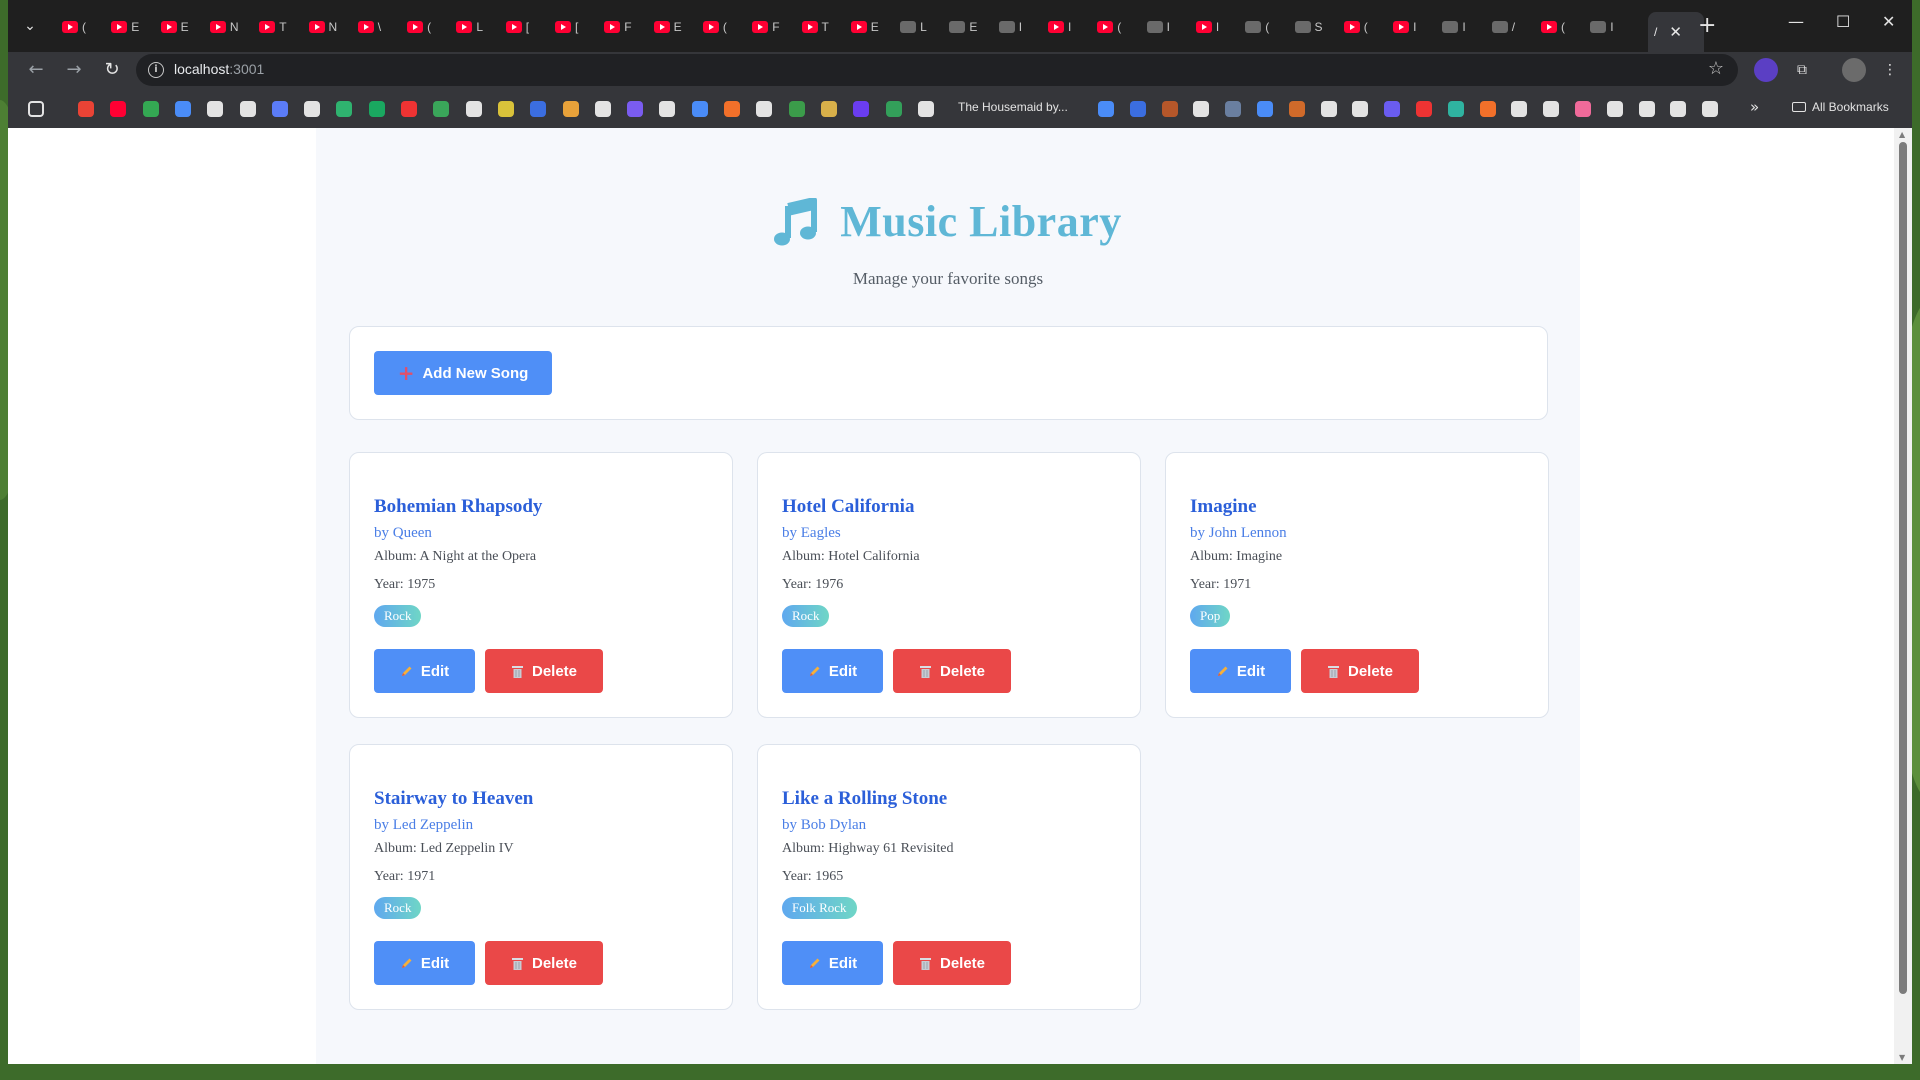 This screenshot has height=1080, width=1920. What do you see at coordinates (1888, 21) in the screenshot?
I see `close-window-button: ✕` at bounding box center [1888, 21].